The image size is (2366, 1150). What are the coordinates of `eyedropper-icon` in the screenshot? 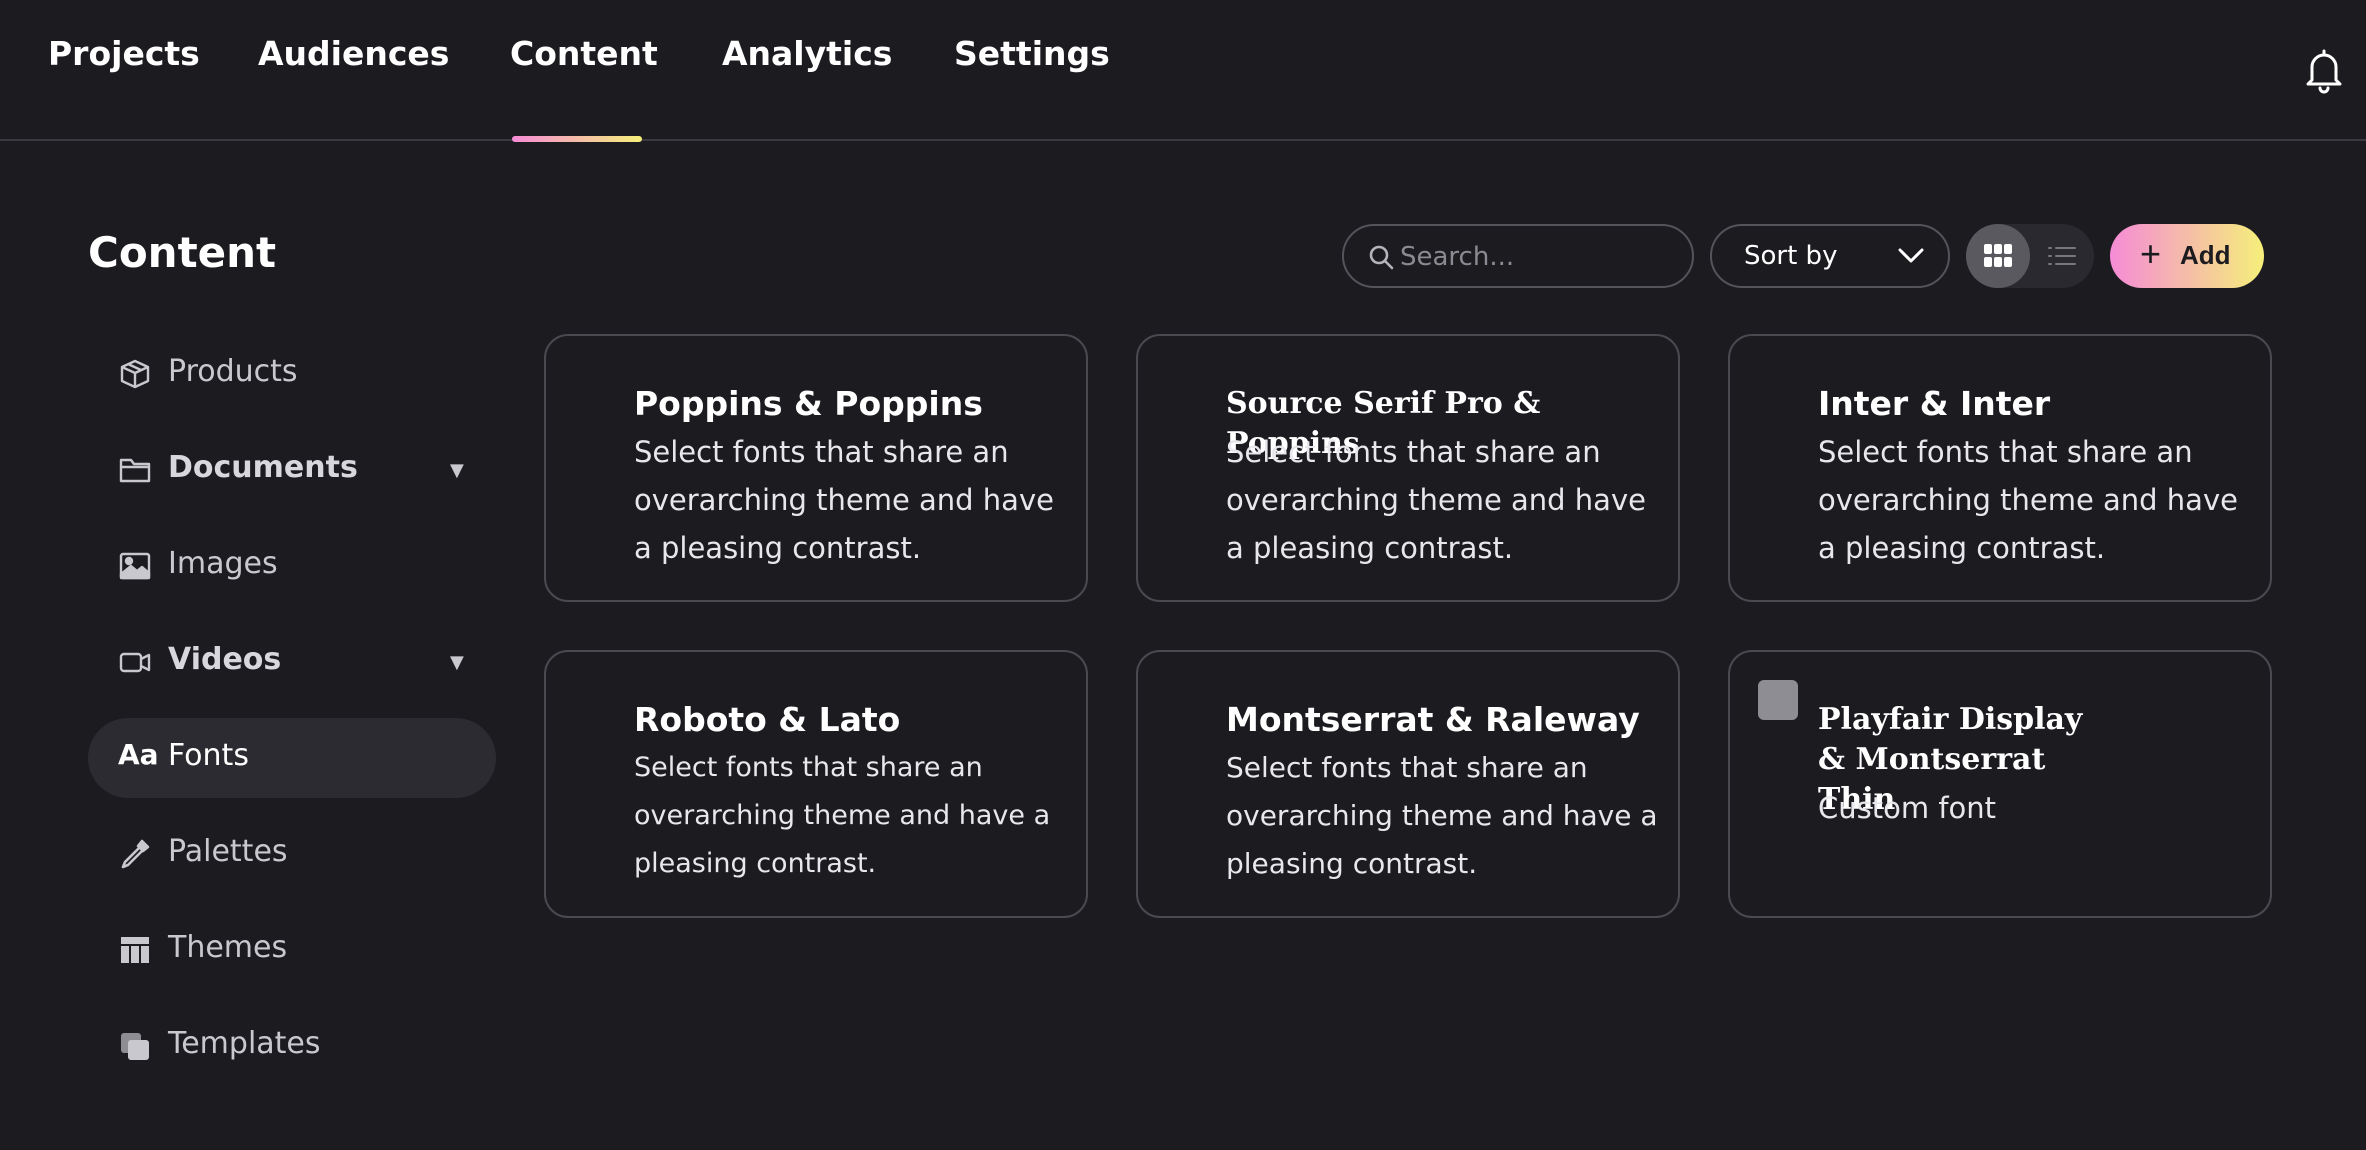 It's located at (135, 854).